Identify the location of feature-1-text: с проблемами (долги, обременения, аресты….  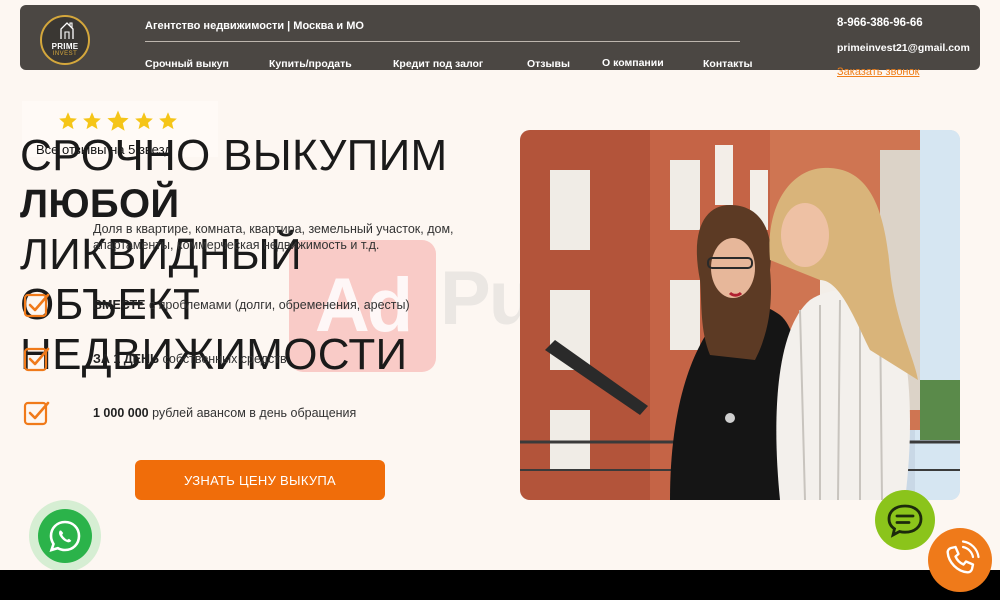
(277, 305).